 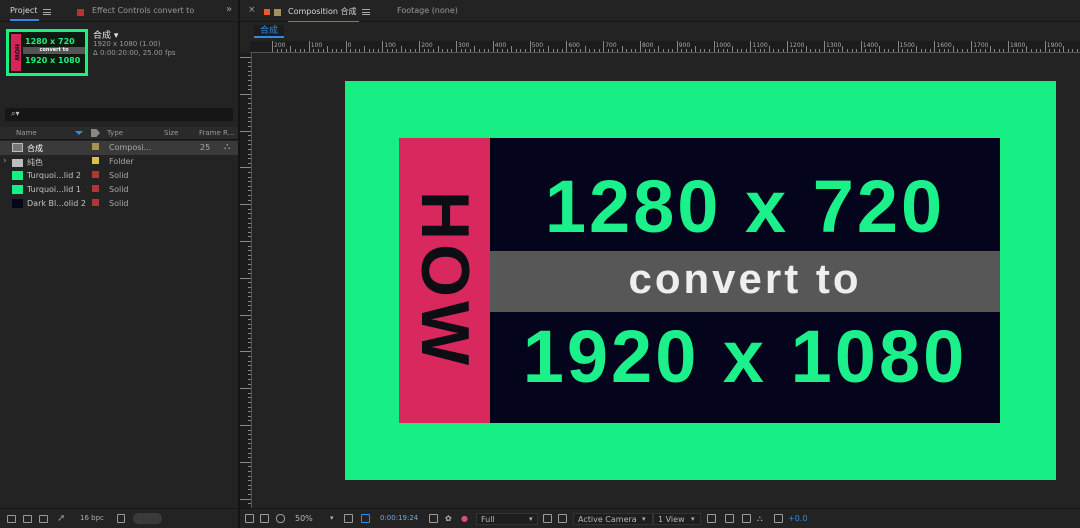 I want to click on project-search-input: ⌕▾, so click(x=119, y=114).